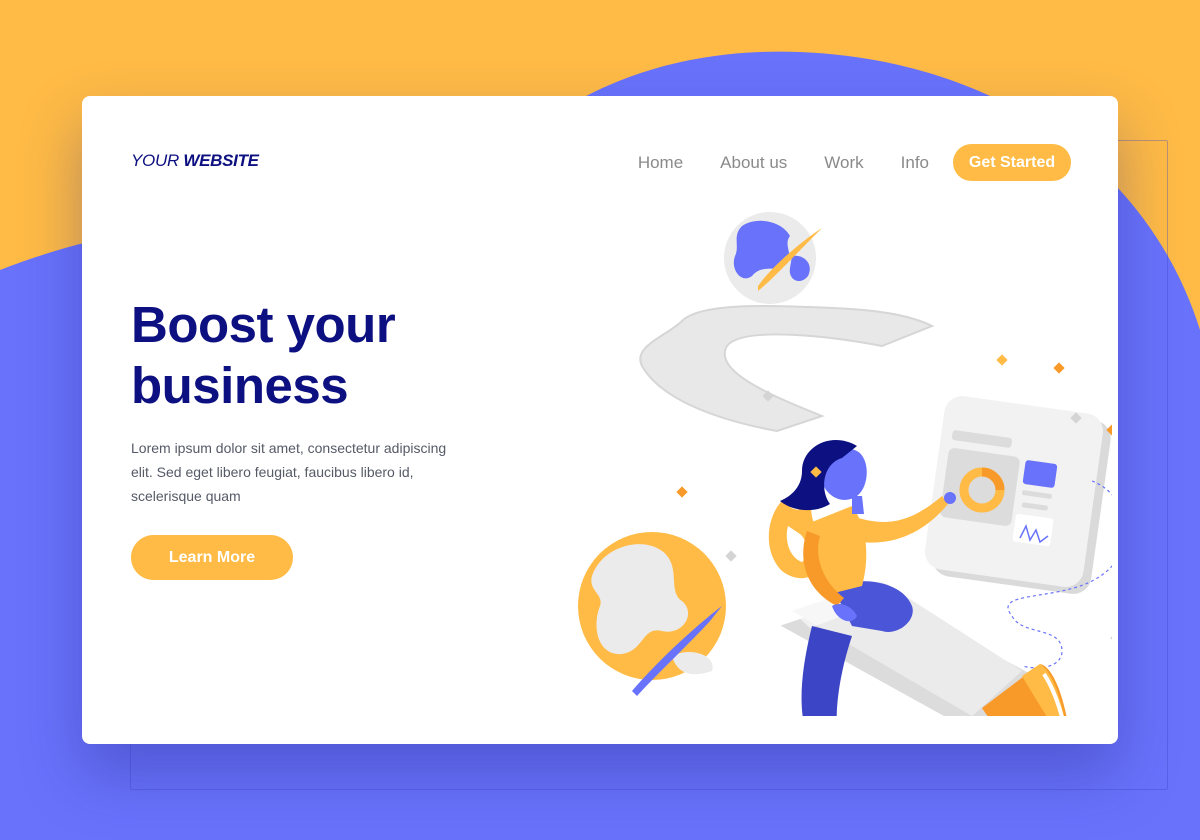 The width and height of the screenshot is (1200, 840). Describe the element at coordinates (263, 355) in the screenshot. I see `hero-title: Boost your business` at that location.